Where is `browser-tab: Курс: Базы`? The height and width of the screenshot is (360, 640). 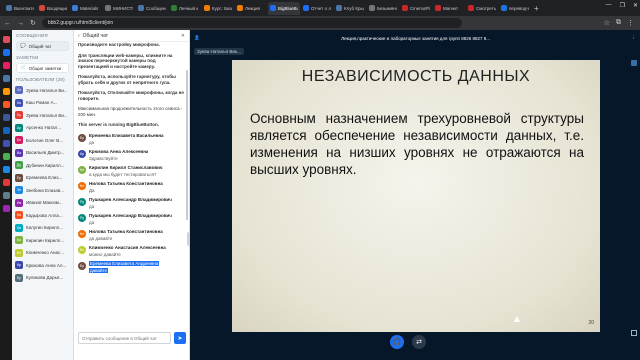
browser-tab: Курс: Базы is located at coordinates (218, 8).